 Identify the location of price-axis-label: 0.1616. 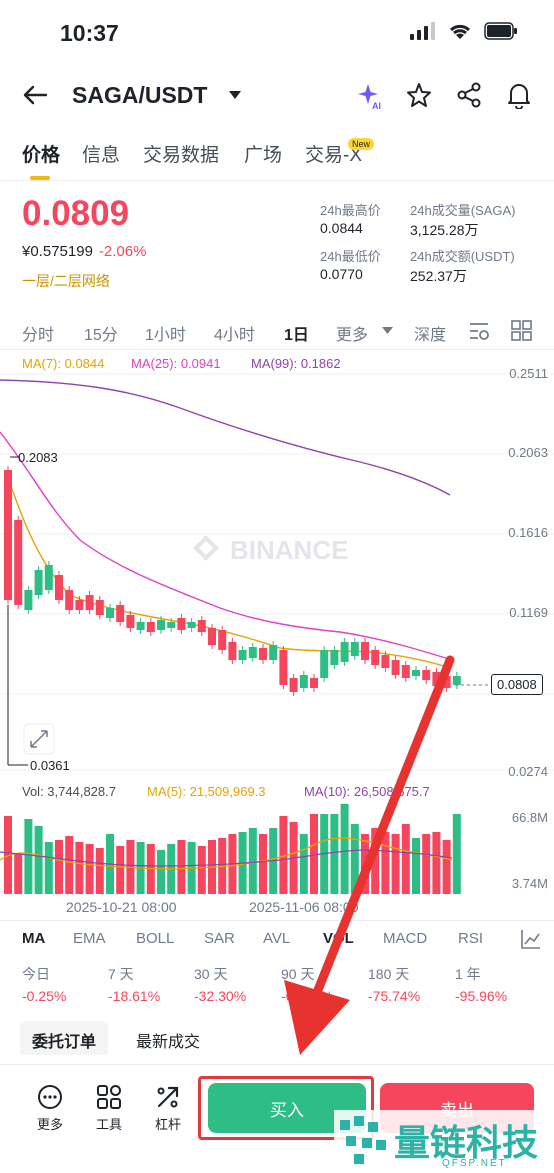
(528, 532).